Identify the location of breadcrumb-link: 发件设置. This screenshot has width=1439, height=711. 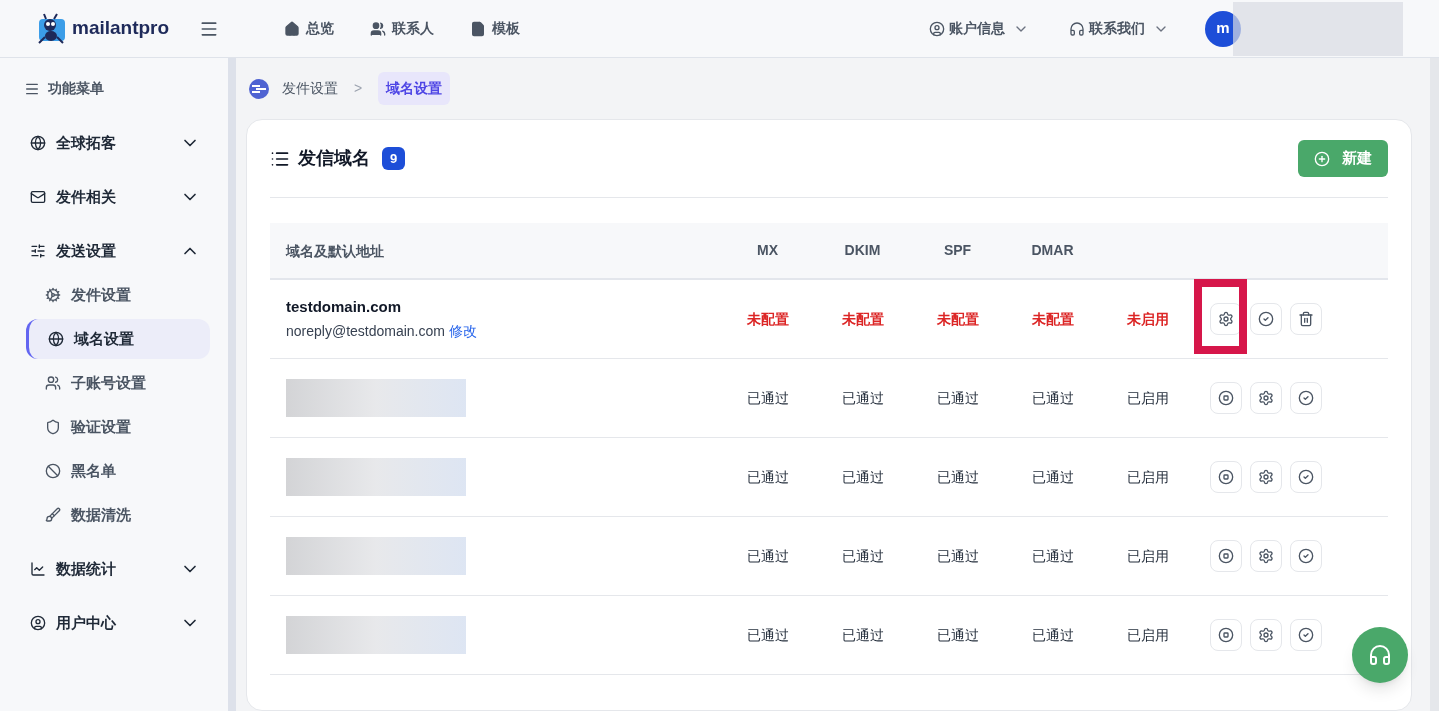
(310, 88).